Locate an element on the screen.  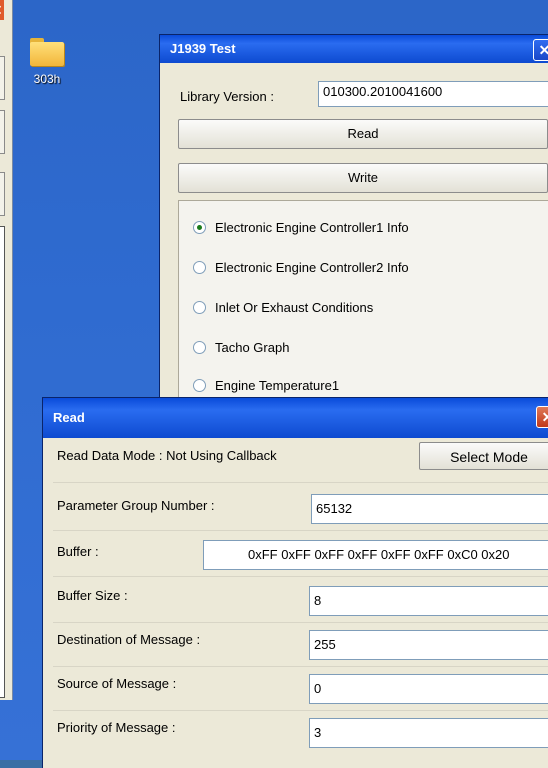
source-field: 0 is located at coordinates (428, 689).